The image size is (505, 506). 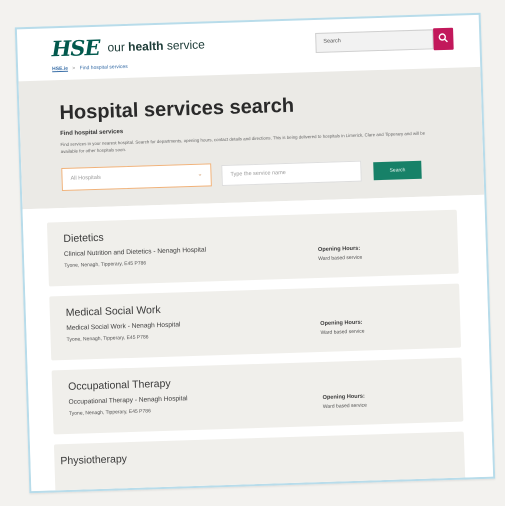 I want to click on breadcrumb-home-link: HSE.ie, so click(x=60, y=69).